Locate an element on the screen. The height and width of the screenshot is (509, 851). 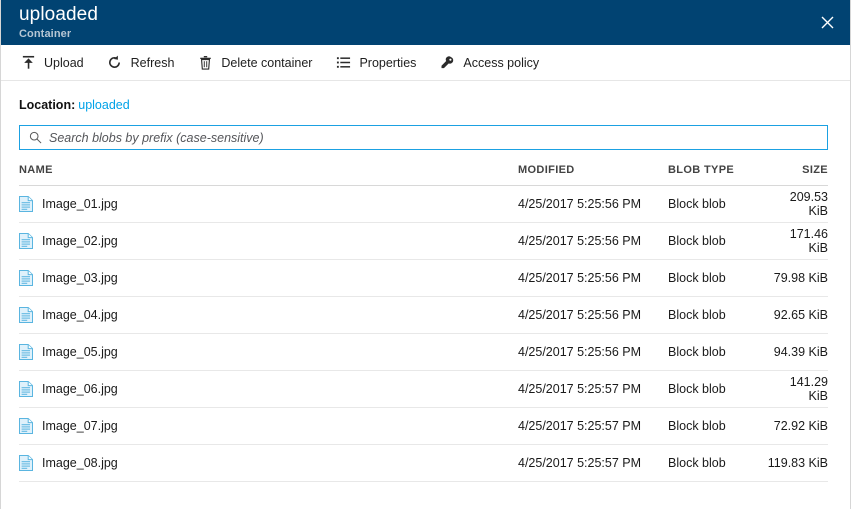
key-icon is located at coordinates (447, 63).